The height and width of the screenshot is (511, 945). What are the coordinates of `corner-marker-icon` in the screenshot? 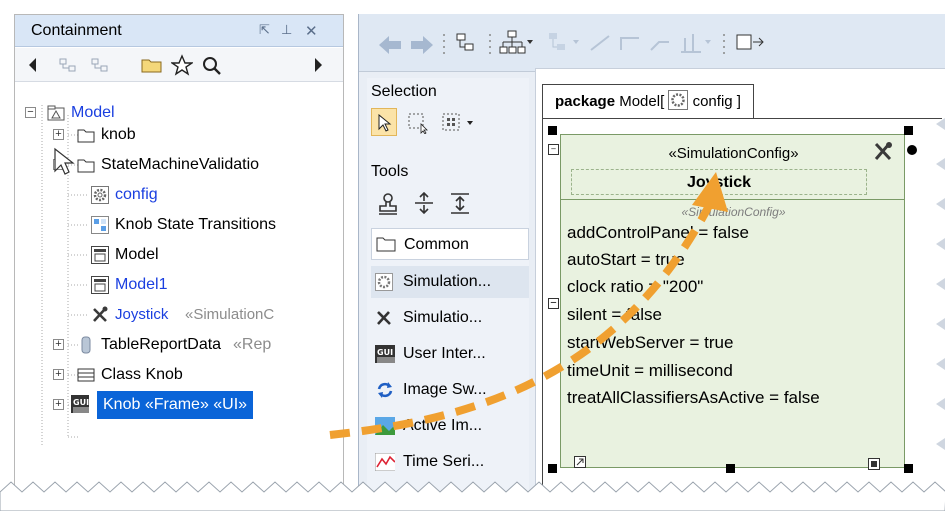 It's located at (874, 464).